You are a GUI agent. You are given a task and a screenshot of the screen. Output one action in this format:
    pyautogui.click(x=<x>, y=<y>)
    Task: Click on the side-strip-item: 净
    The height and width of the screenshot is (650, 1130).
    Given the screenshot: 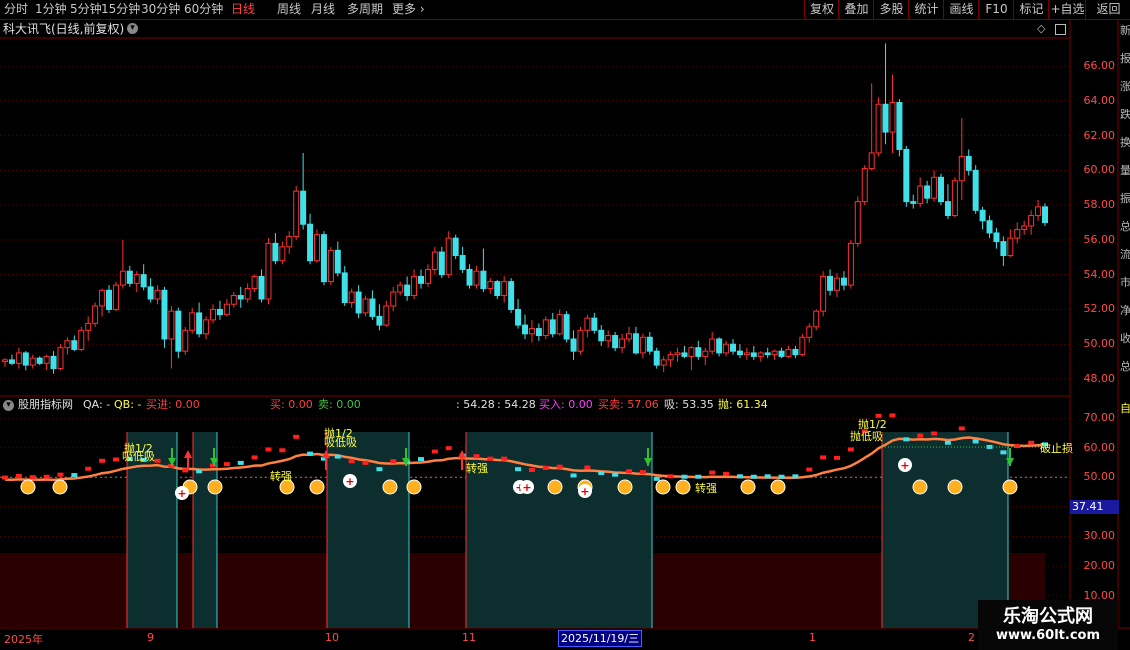 What is the action you would take?
    pyautogui.click(x=1125, y=310)
    